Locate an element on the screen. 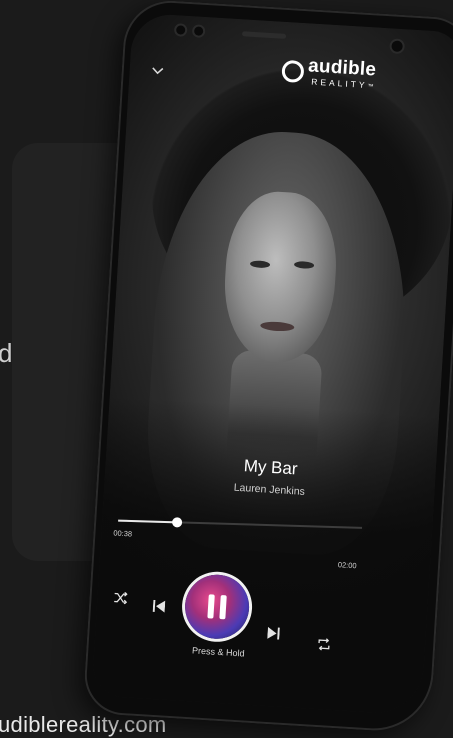 The image size is (453, 738). total-time: 02:00 is located at coordinates (347, 565).